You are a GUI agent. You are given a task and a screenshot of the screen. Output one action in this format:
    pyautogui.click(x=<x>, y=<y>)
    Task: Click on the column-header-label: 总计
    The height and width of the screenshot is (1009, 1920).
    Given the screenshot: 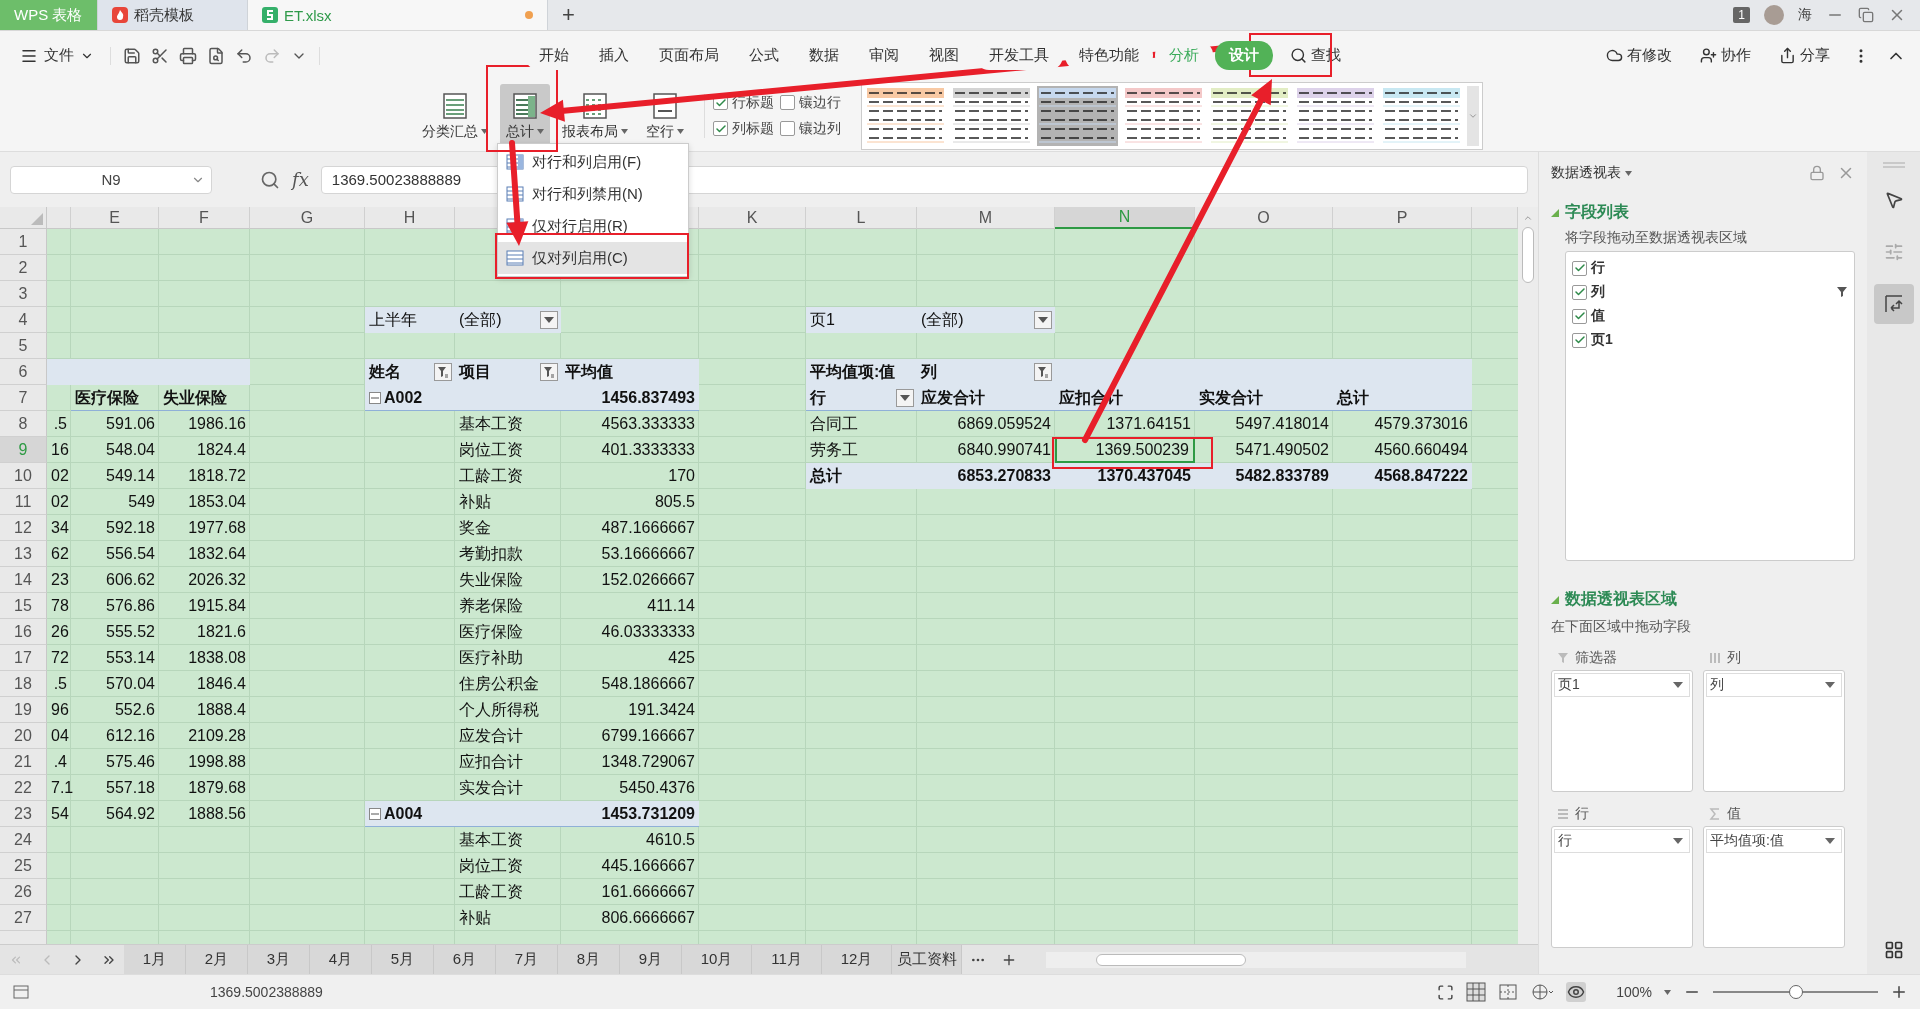 What is the action you would take?
    pyautogui.click(x=1352, y=398)
    